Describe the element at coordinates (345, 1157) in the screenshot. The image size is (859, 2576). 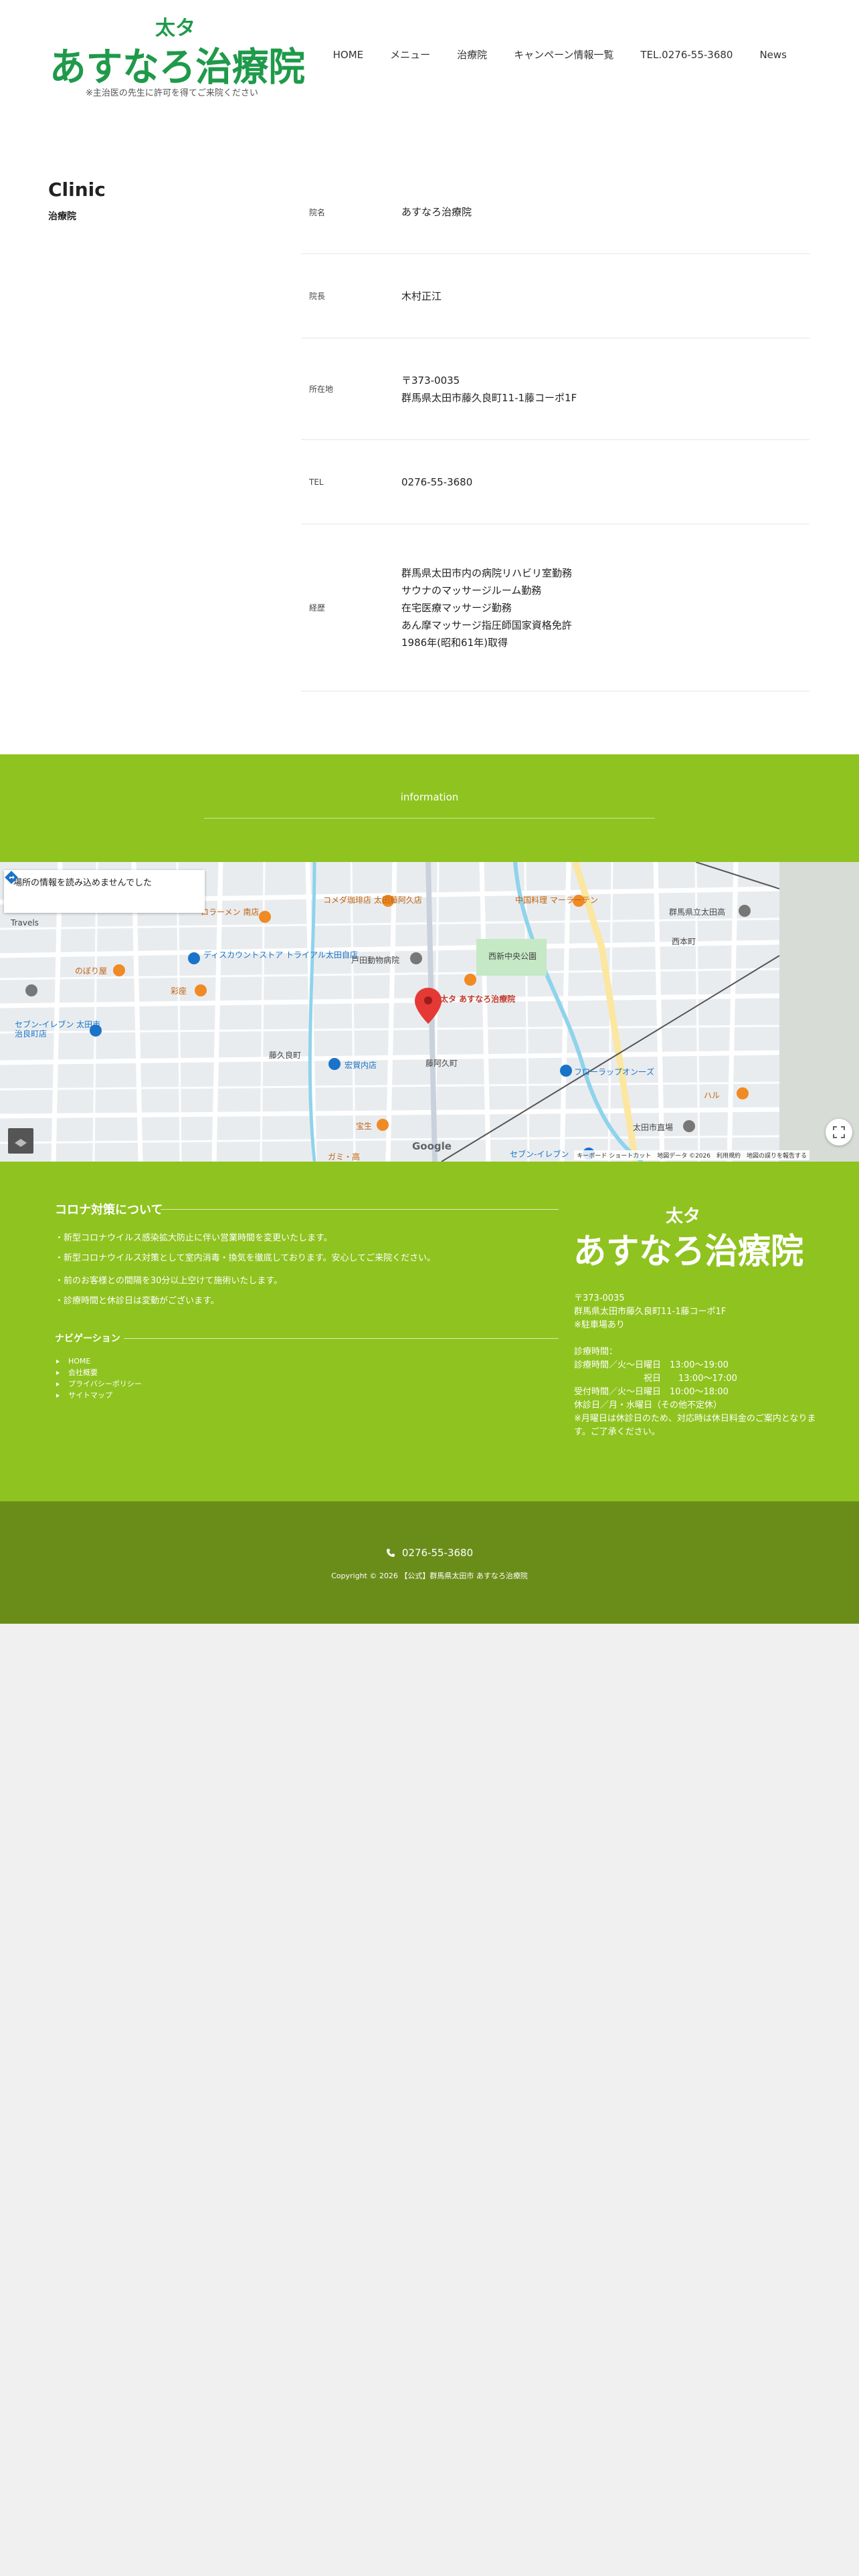
I see `map-label: ガミ・高` at that location.